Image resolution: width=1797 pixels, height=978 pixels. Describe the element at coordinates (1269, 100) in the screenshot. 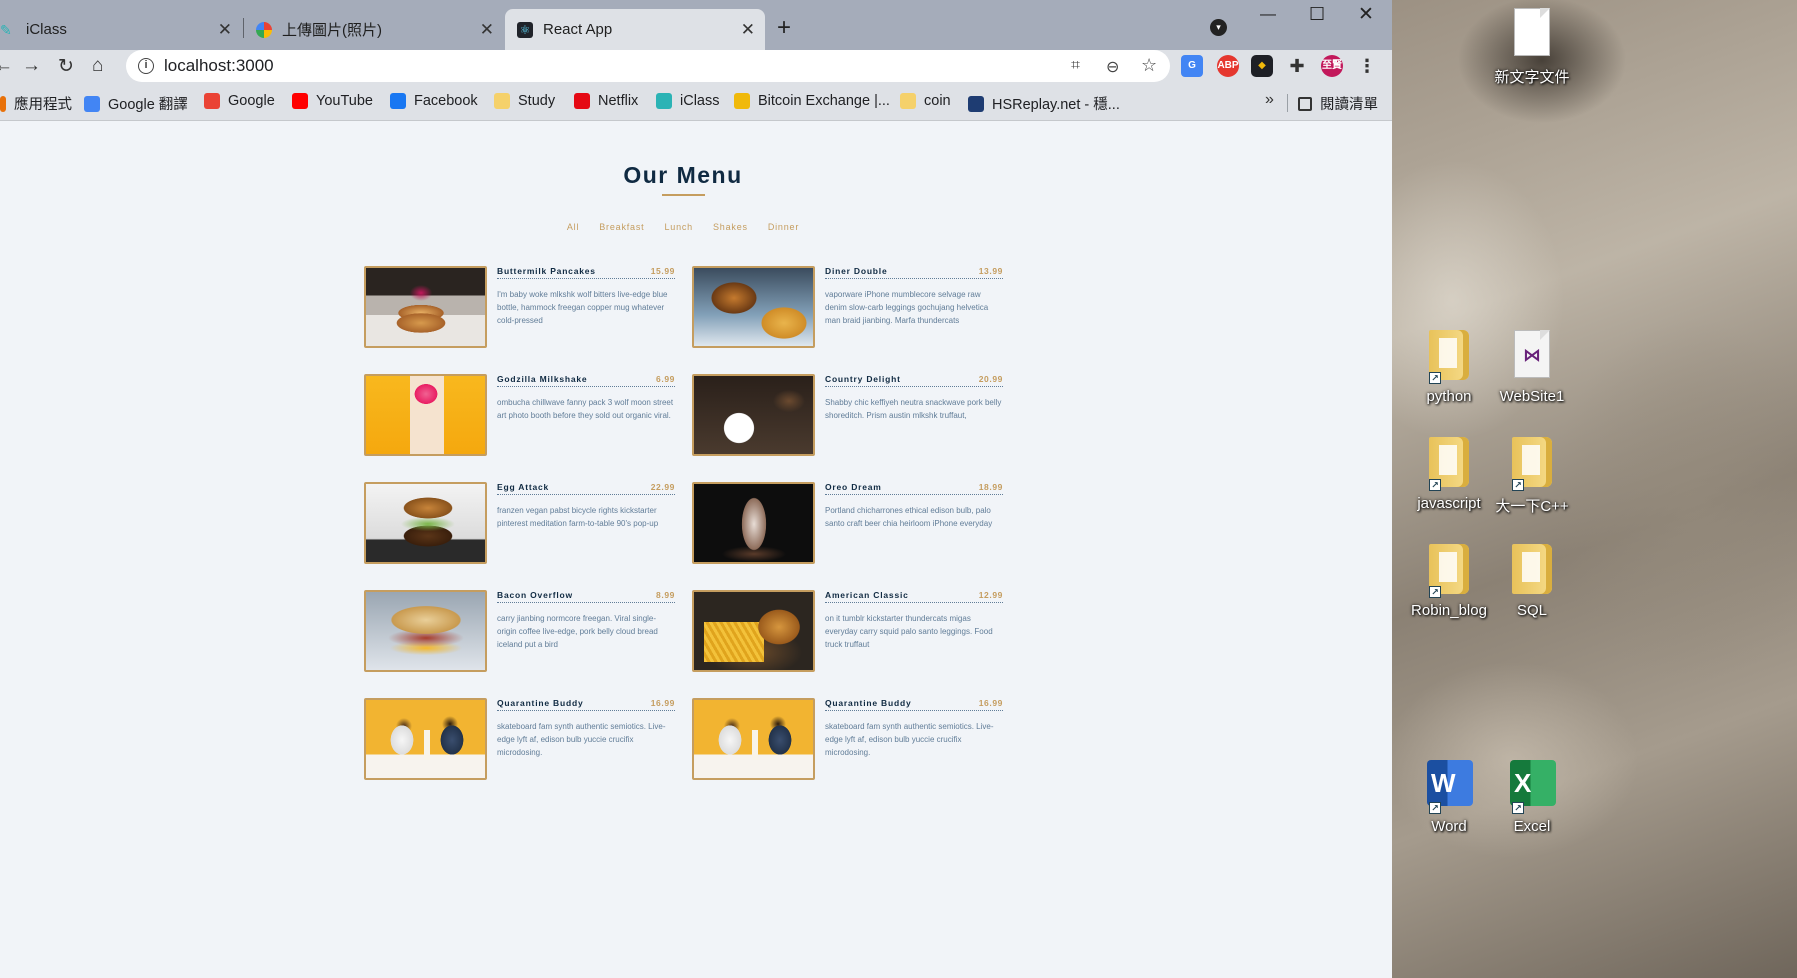

I see `more-bookmarks-icon: »` at that location.